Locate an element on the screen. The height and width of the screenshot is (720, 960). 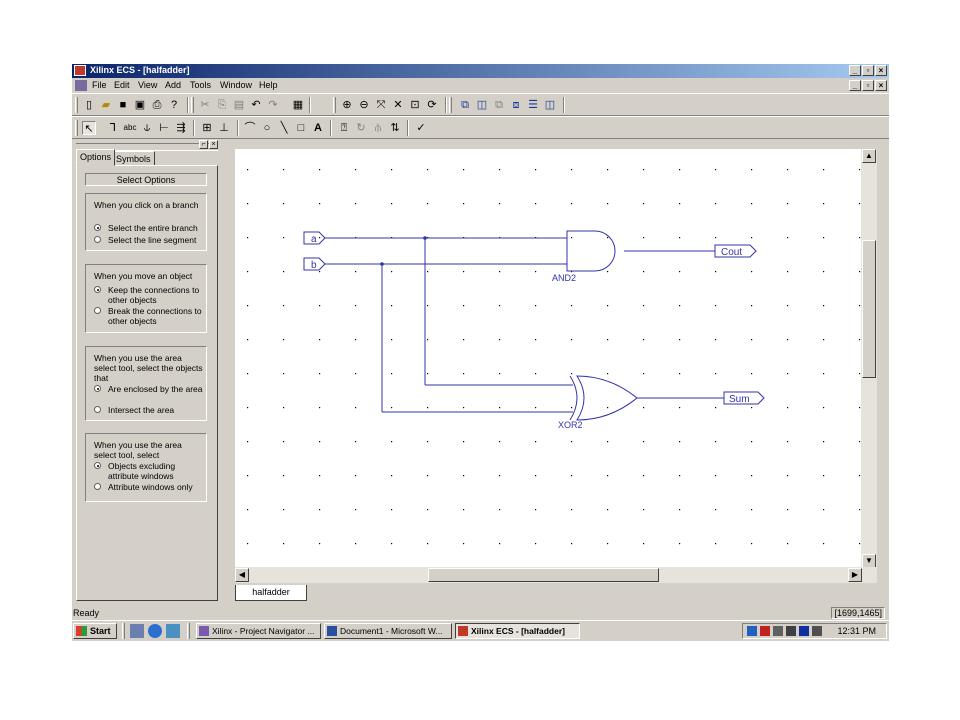
cut-icon: ✂ is located at coordinates (205, 105).